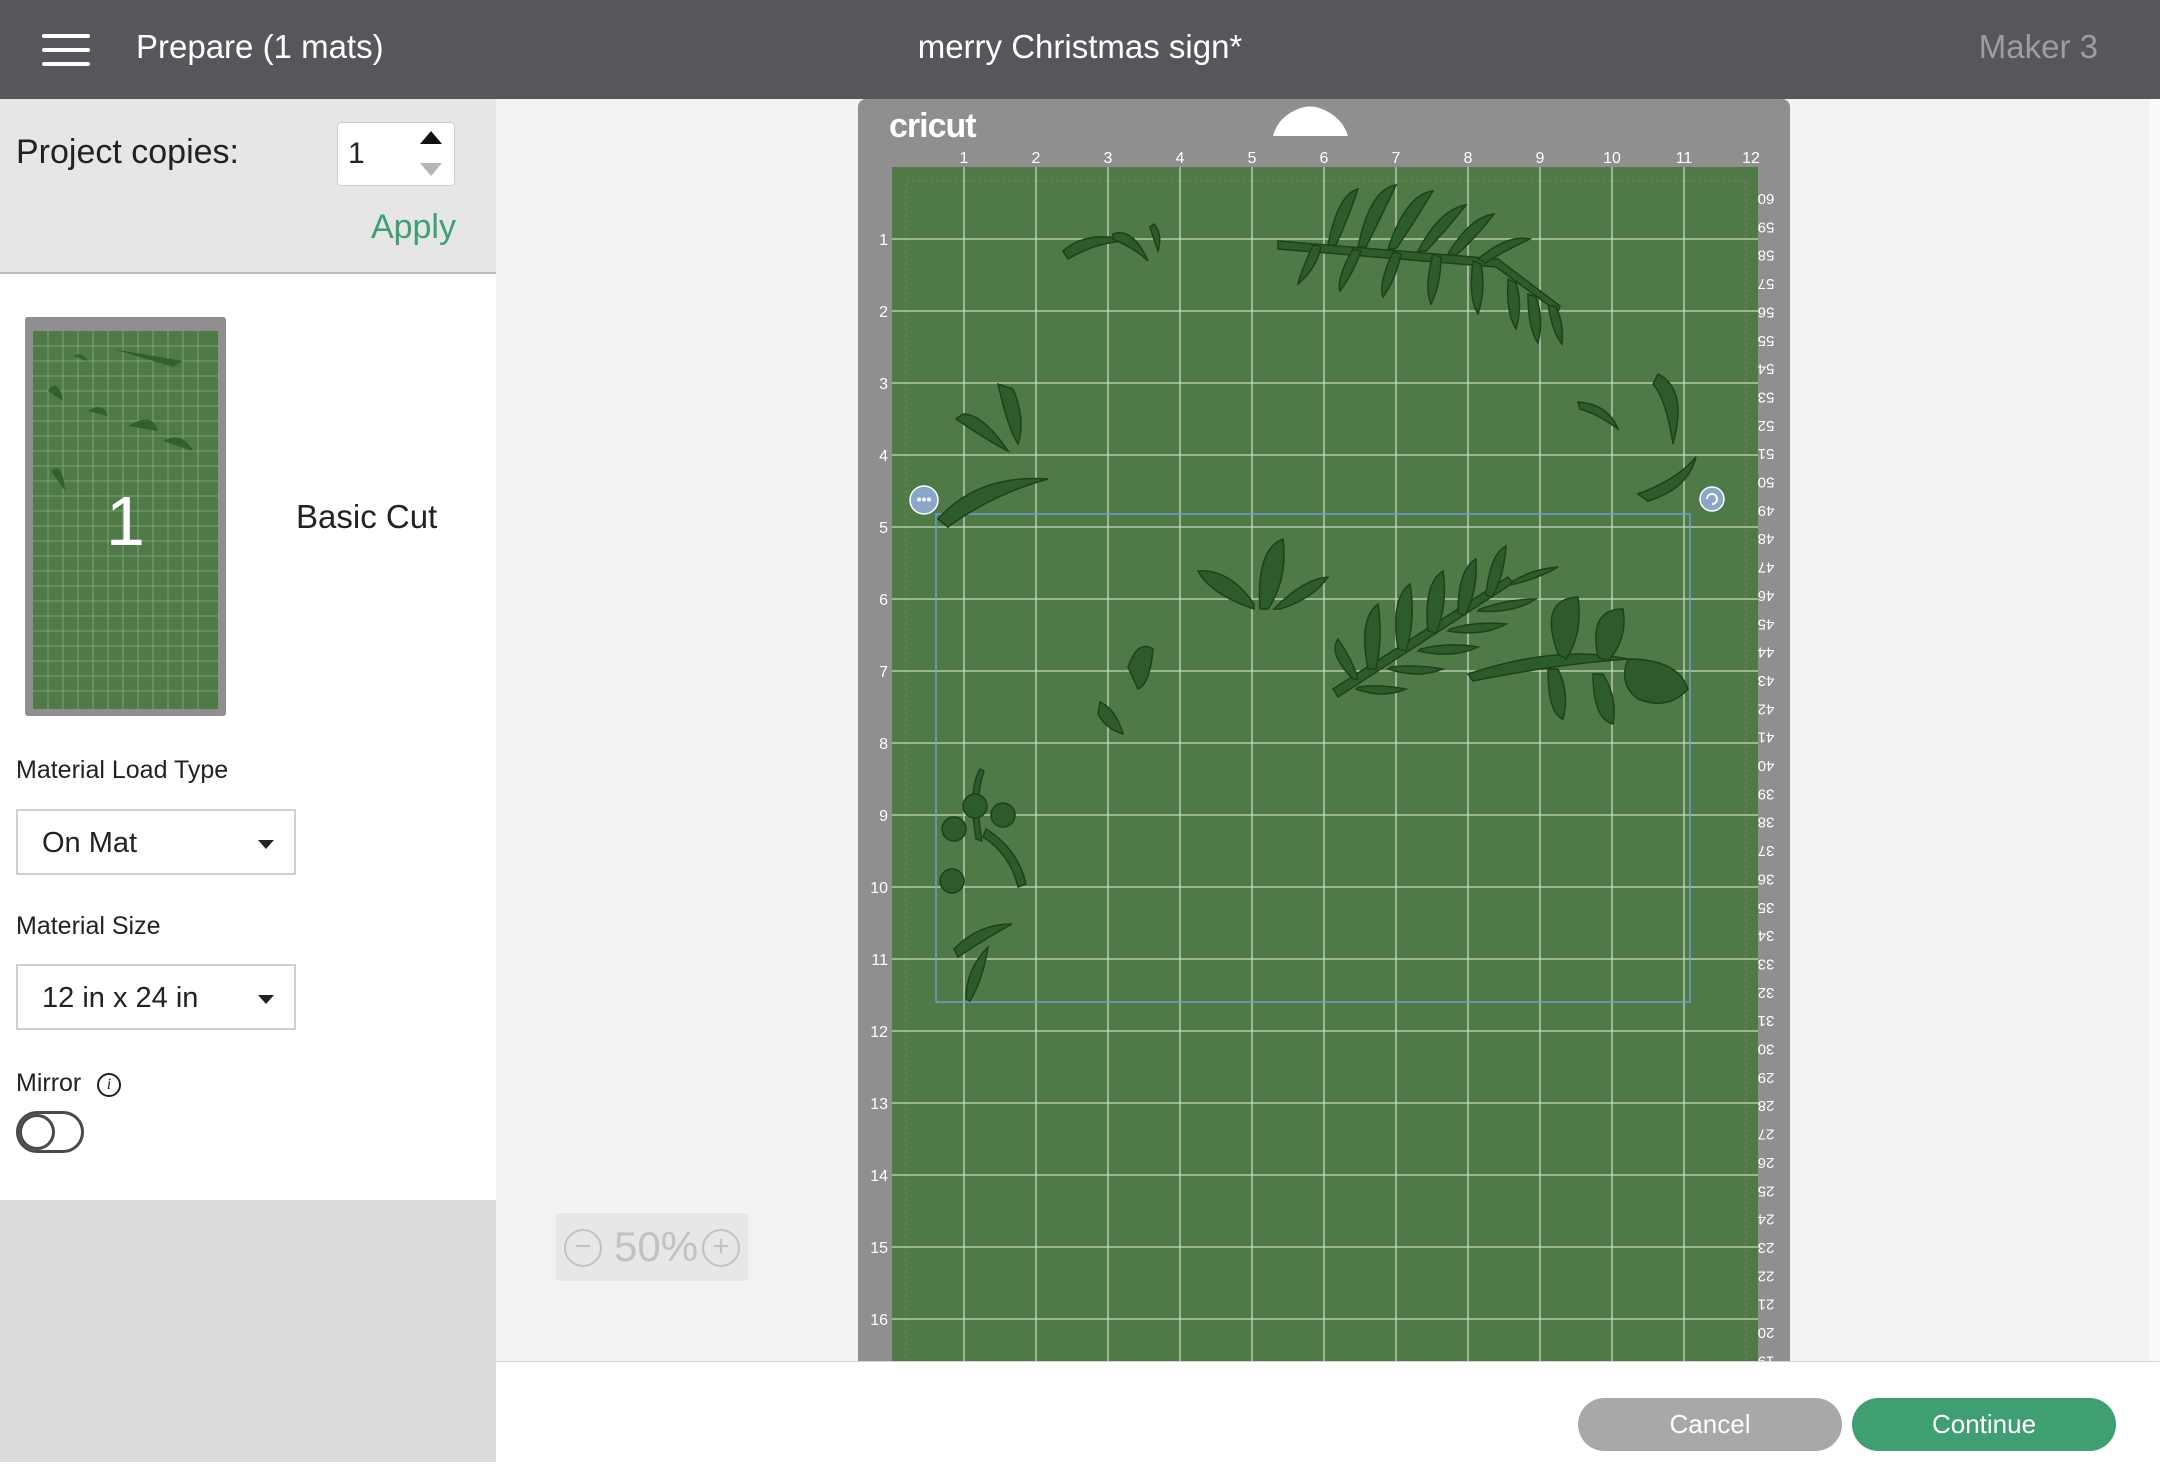 This screenshot has height=1472, width=2160. What do you see at coordinates (1766, 907) in the screenshot?
I see `ruler-label: 35` at bounding box center [1766, 907].